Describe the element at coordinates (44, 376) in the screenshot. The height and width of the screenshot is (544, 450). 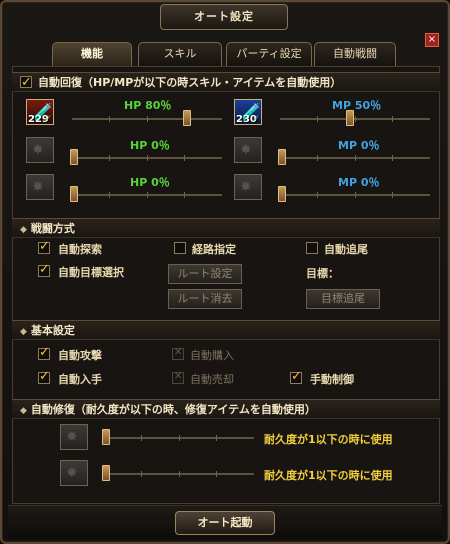
I see `auto-pickup-checkbox` at that location.